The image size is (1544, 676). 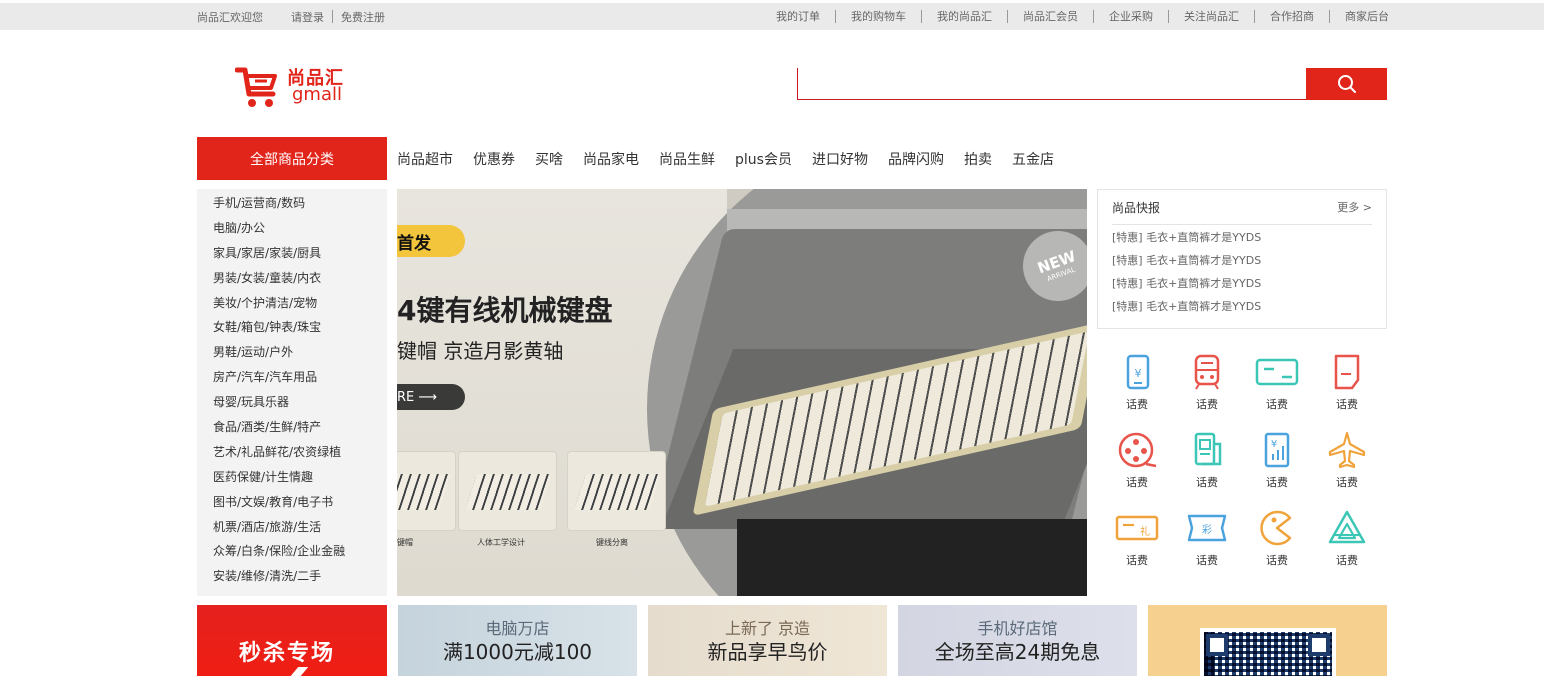 What do you see at coordinates (292, 327) in the screenshot?
I see `category-item: 女鞋/箱包/钟表/珠宝` at bounding box center [292, 327].